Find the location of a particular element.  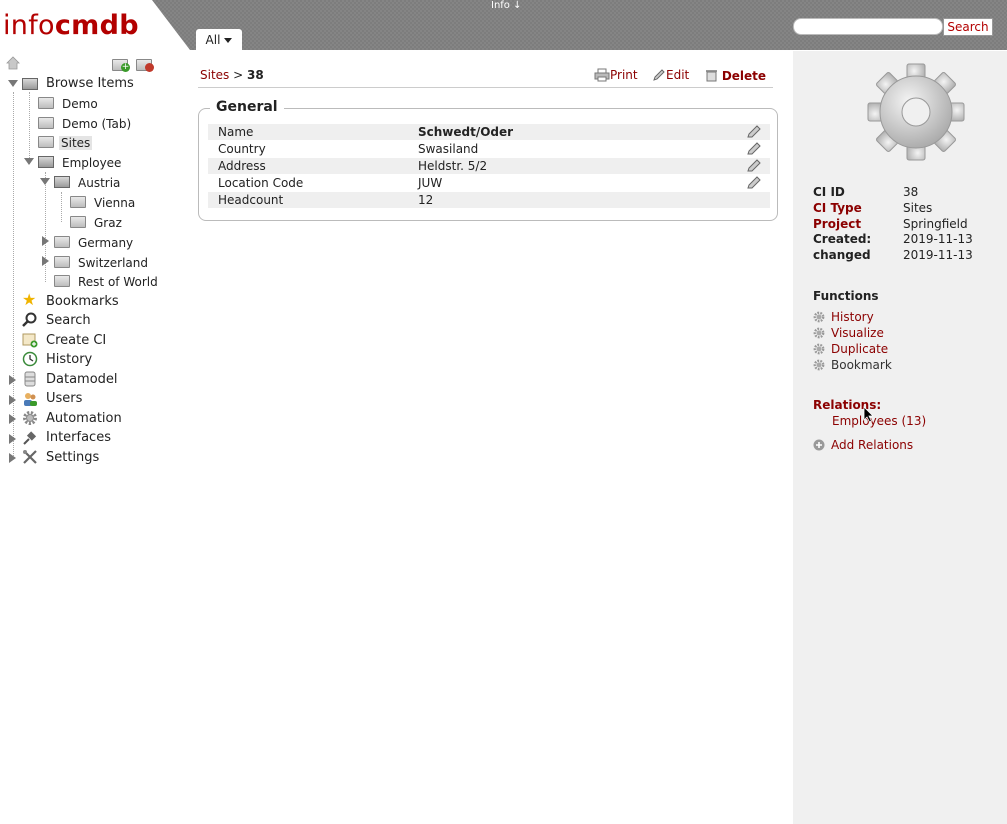

breadcrumb-sites-link: Sites is located at coordinates (214, 75).